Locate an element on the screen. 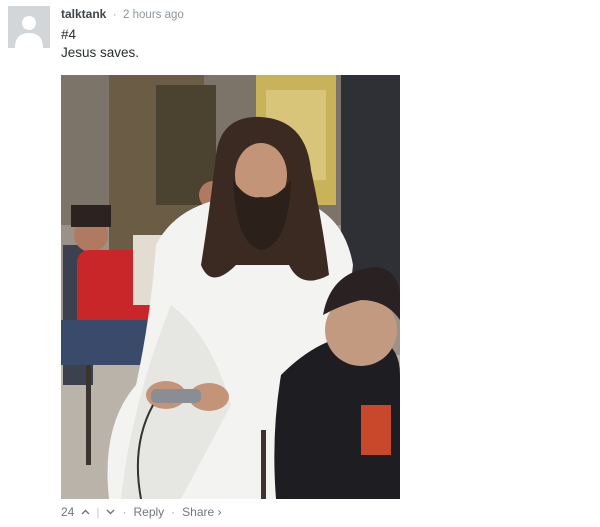 This screenshot has width=600, height=527. share-button: Share › is located at coordinates (201, 512).